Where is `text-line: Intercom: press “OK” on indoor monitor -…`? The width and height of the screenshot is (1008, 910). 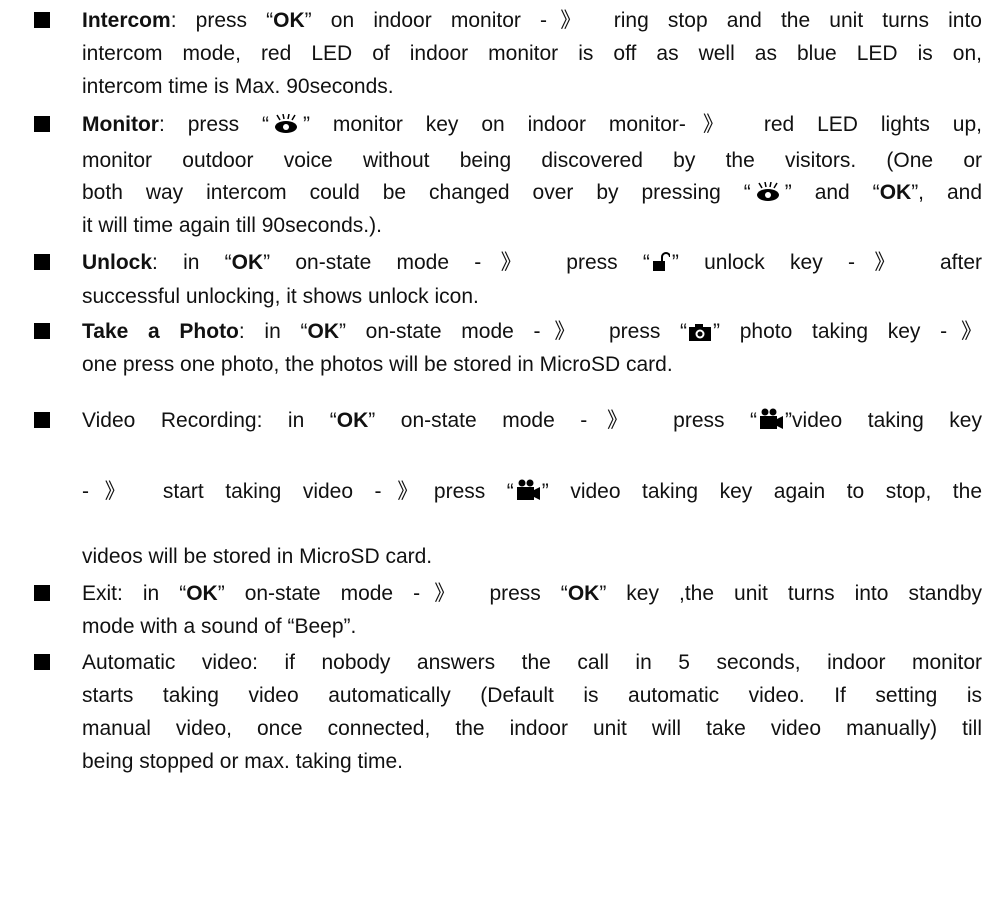
text-line: Intercom: press “OK” on indoor monitor -… is located at coordinates (532, 20).